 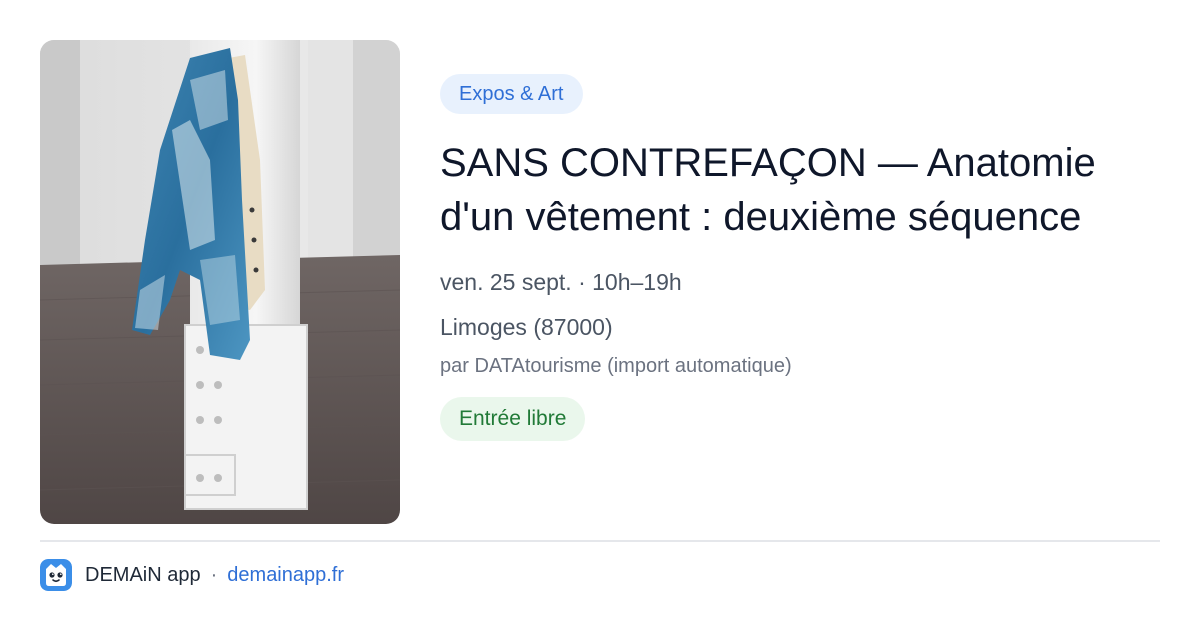 What do you see at coordinates (561, 282) in the screenshot?
I see `event-datetime: ven. 25 sept. · 10h–19h` at bounding box center [561, 282].